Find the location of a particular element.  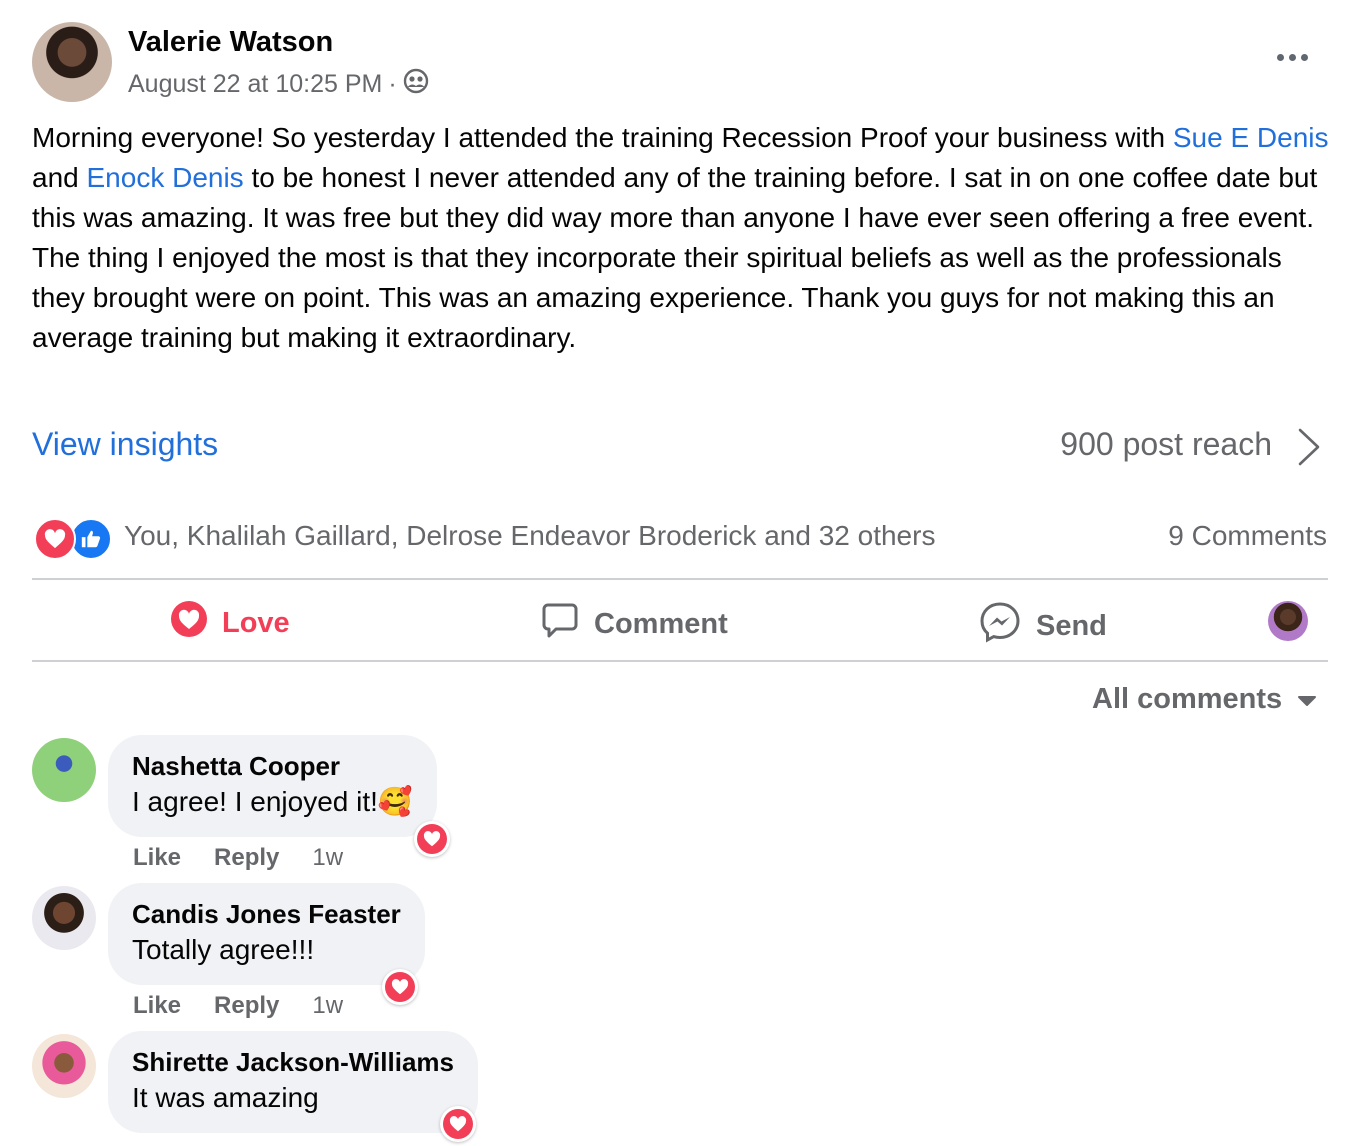

love-reaction-icon is located at coordinates (55, 539).